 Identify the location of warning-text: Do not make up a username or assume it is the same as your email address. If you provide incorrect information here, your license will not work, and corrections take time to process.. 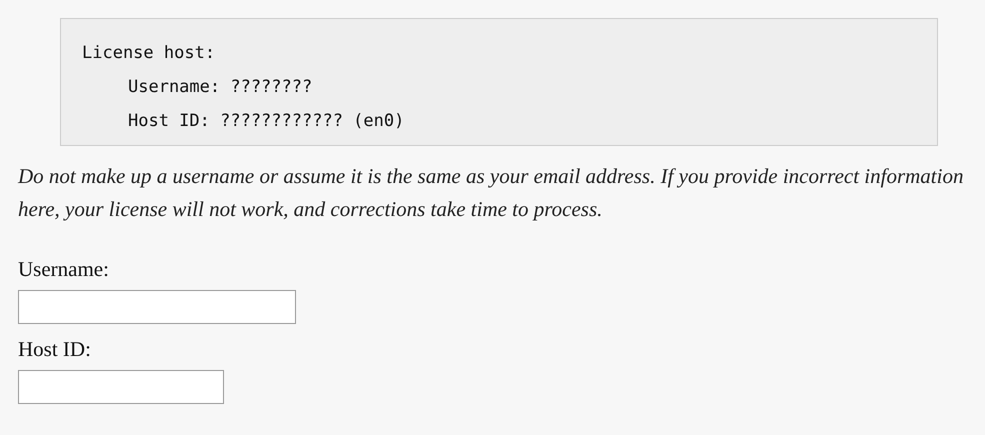
(491, 193).